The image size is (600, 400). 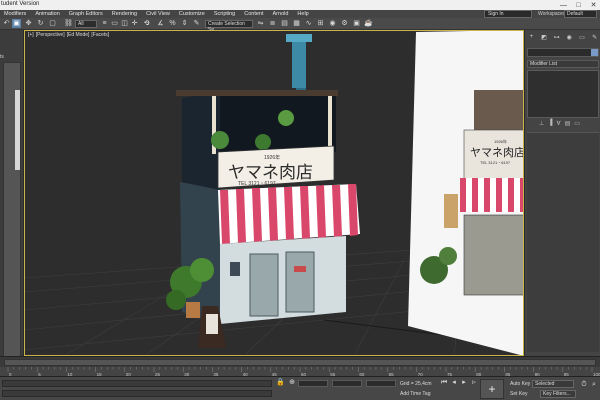 What do you see at coordinates (563, 64) in the screenshot?
I see `modifier-list-dropdown: Modifier List` at bounding box center [563, 64].